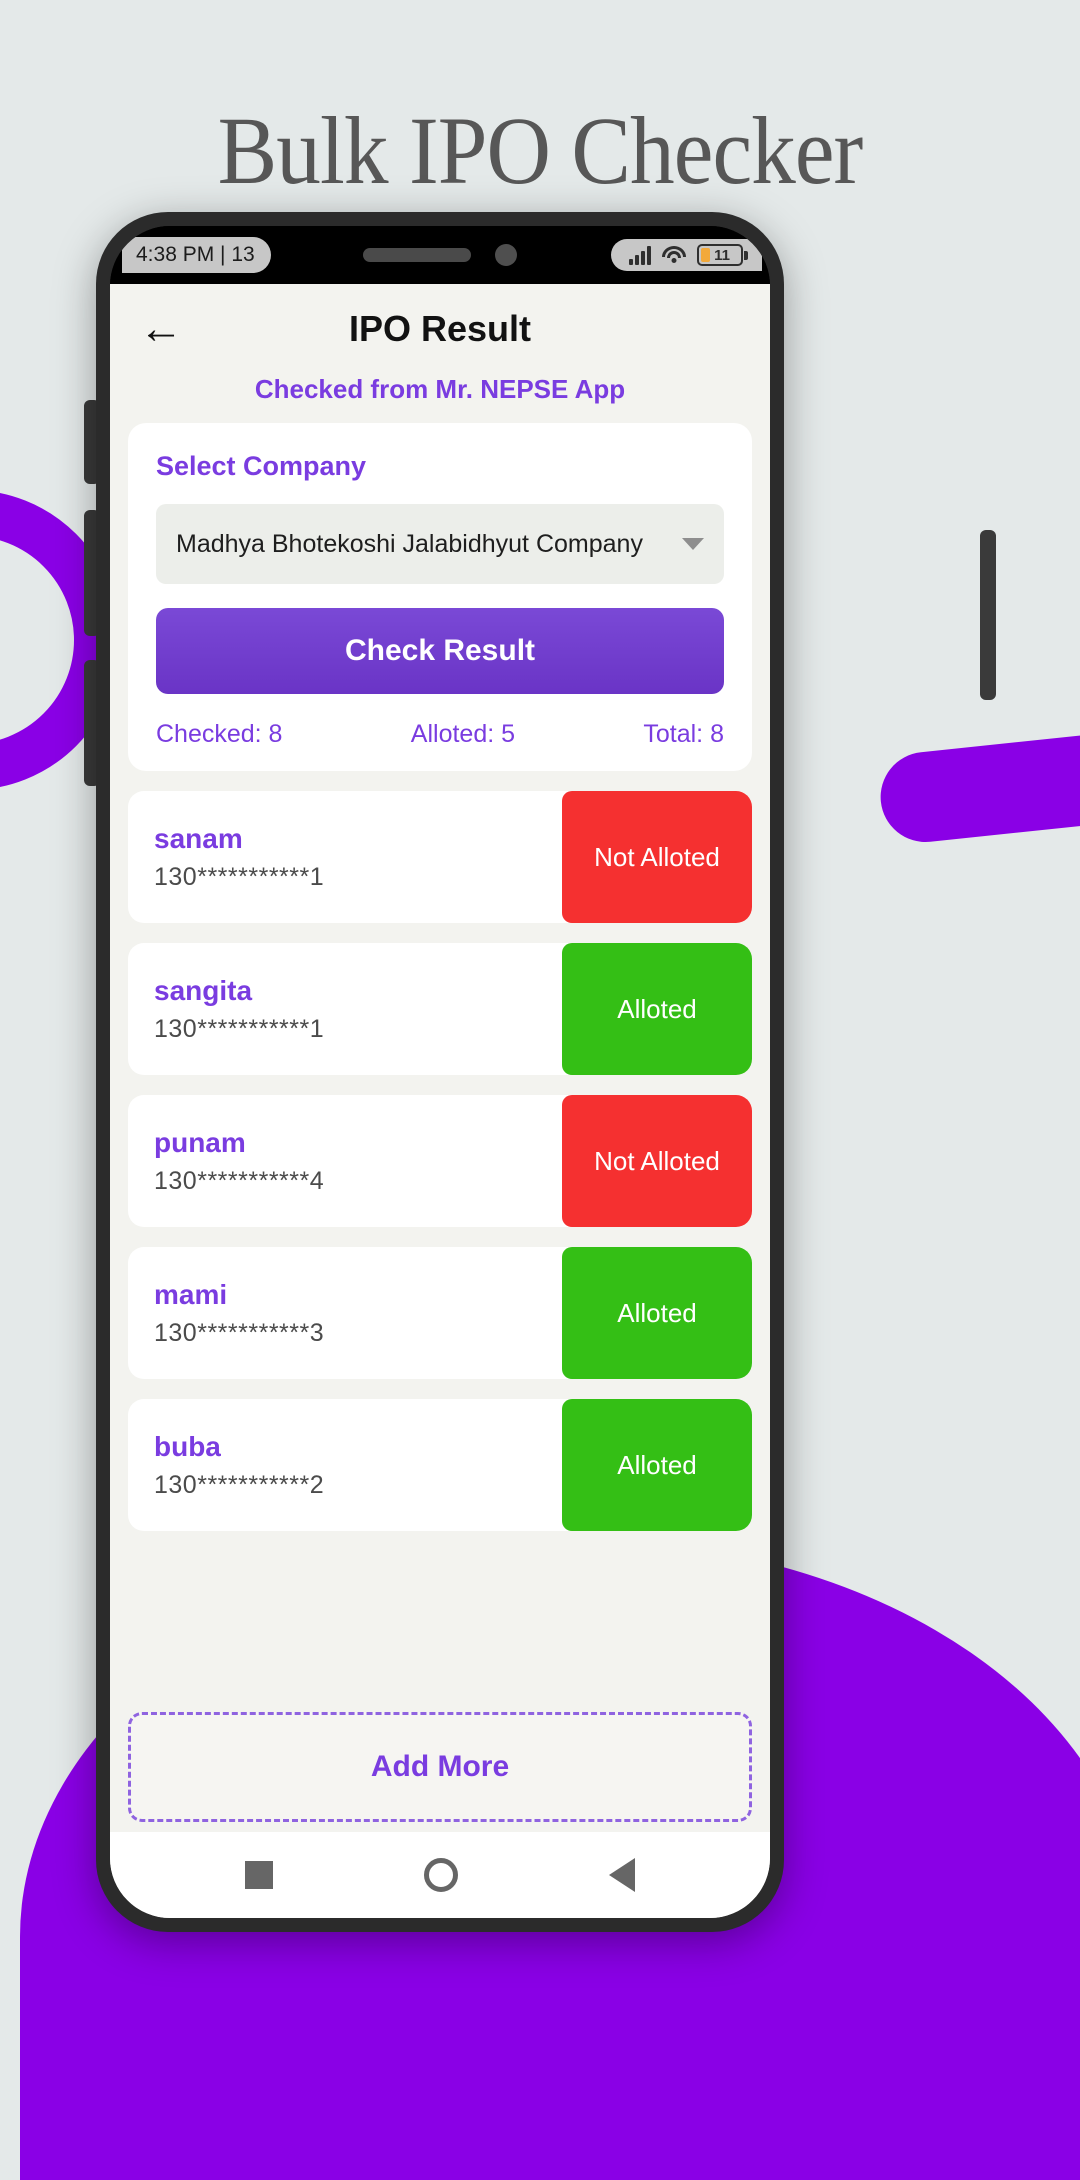  What do you see at coordinates (219, 734) in the screenshot?
I see `stat-checked: Checked: 8` at bounding box center [219, 734].